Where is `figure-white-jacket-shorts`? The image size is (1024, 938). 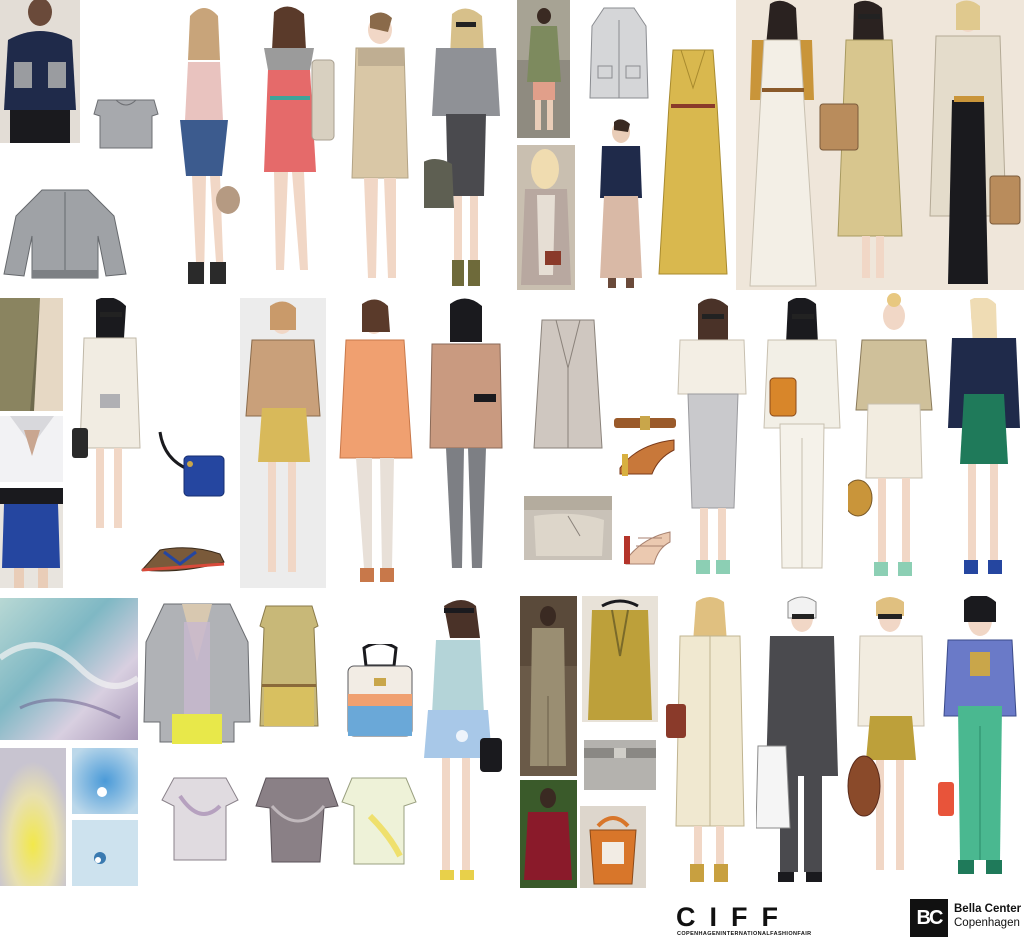
figure-white-jacket-shorts is located at coordinates (110, 421).